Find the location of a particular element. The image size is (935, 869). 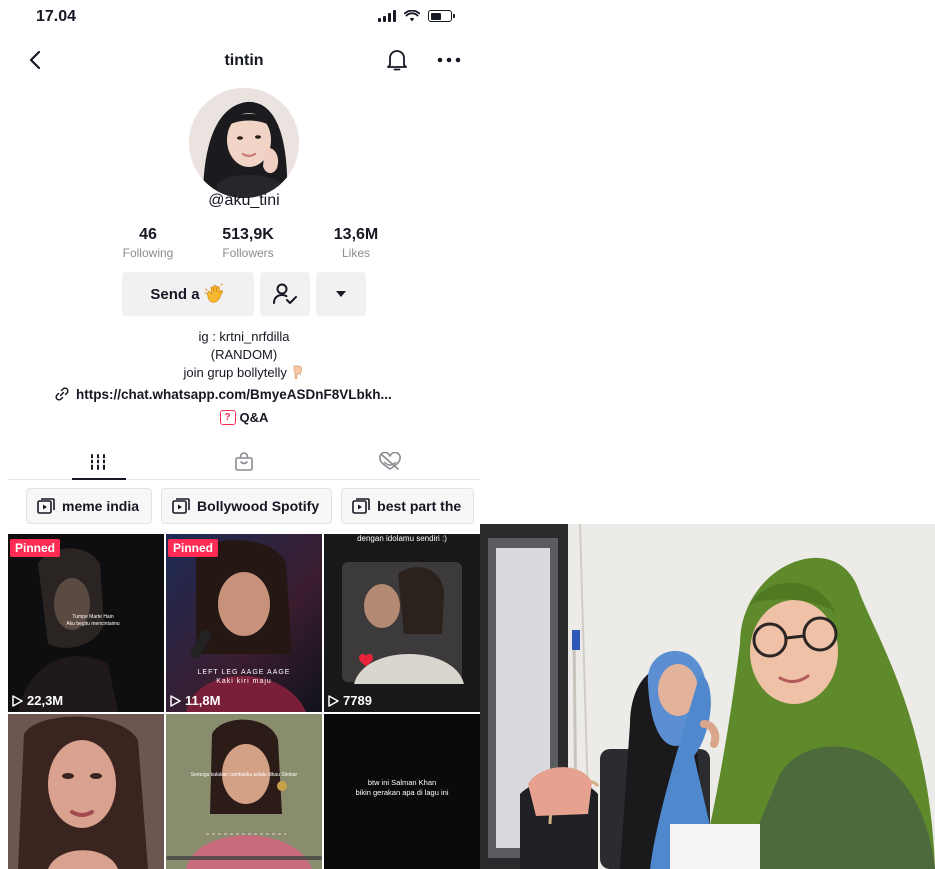

nav-bar: tintin is located at coordinates (244, 60).